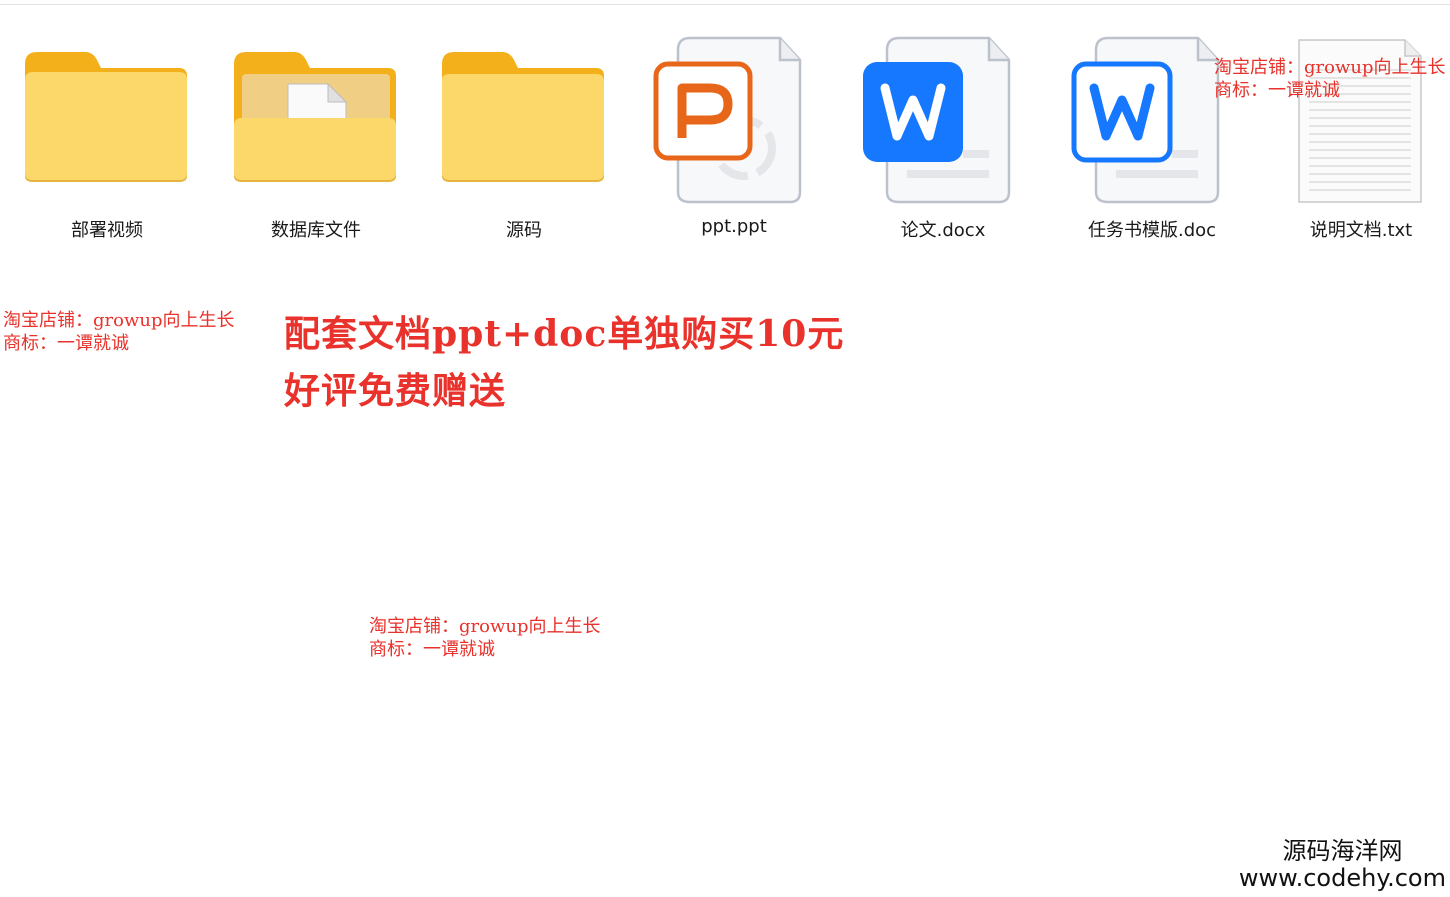 Image resolution: width=1450 pixels, height=897 pixels. I want to click on site-brand: 源码海洋网 www.codehy.com, so click(1342, 864).